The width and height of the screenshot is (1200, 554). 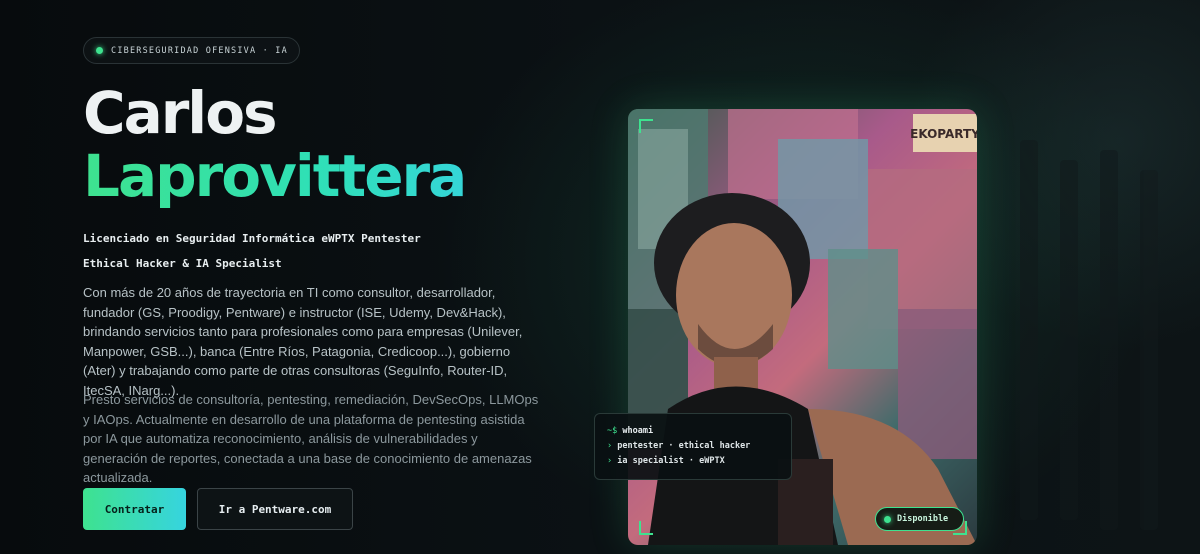 What do you see at coordinates (182, 263) in the screenshot?
I see `subtitle-line: Ethical Hacker & IA Specialist` at bounding box center [182, 263].